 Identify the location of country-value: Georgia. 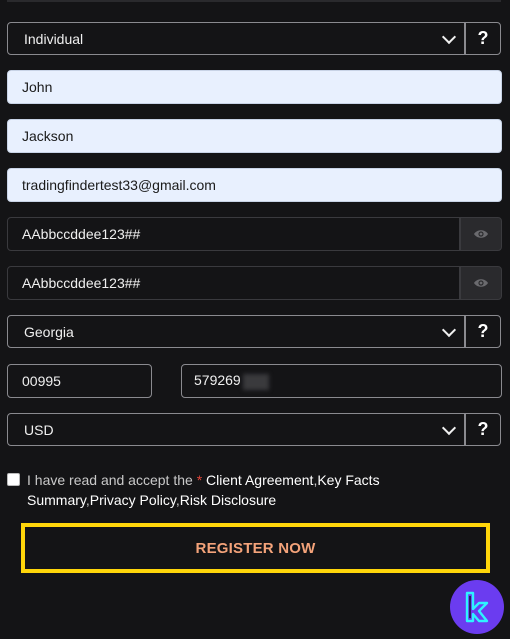
(49, 331).